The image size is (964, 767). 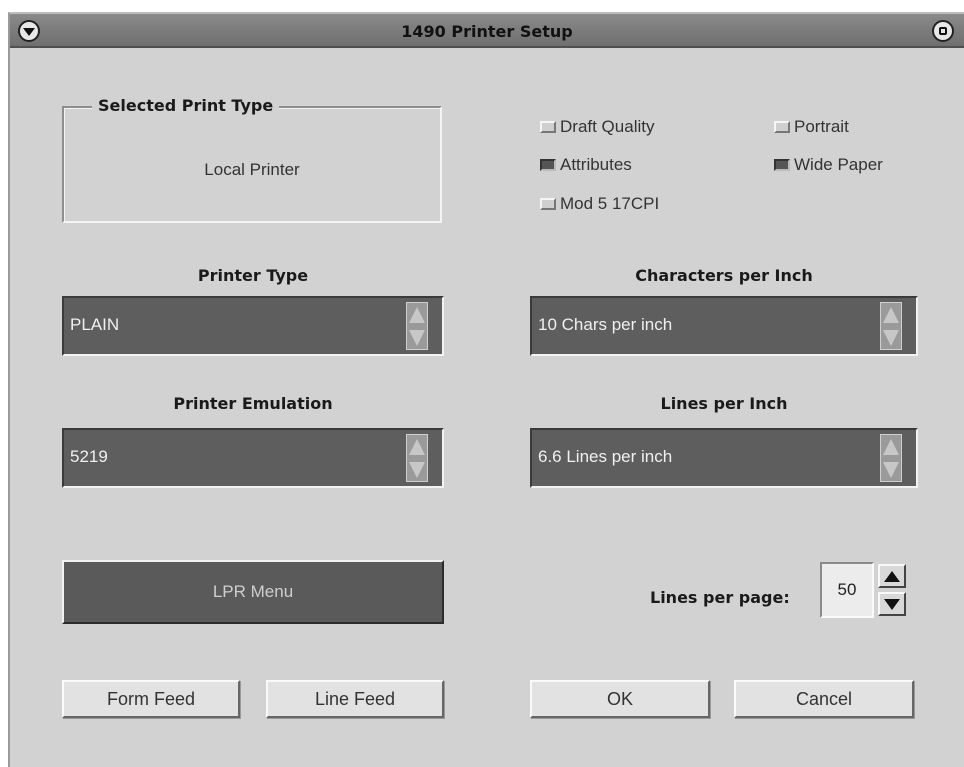 I want to click on printer-emulation-spinbox: 5219, so click(x=253, y=458).